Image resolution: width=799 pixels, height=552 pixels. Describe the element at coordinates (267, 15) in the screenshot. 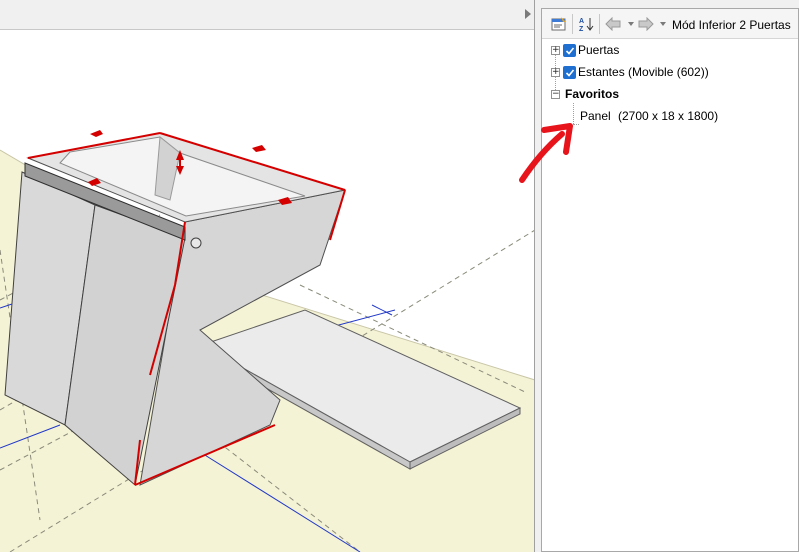

I see `viewport-header` at that location.